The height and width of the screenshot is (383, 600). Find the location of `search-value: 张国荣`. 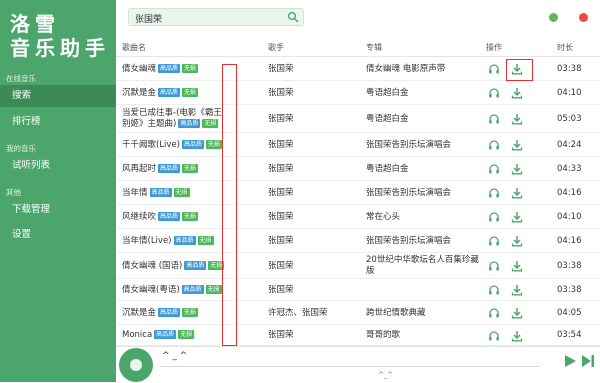

search-value: 张国荣 is located at coordinates (149, 20).